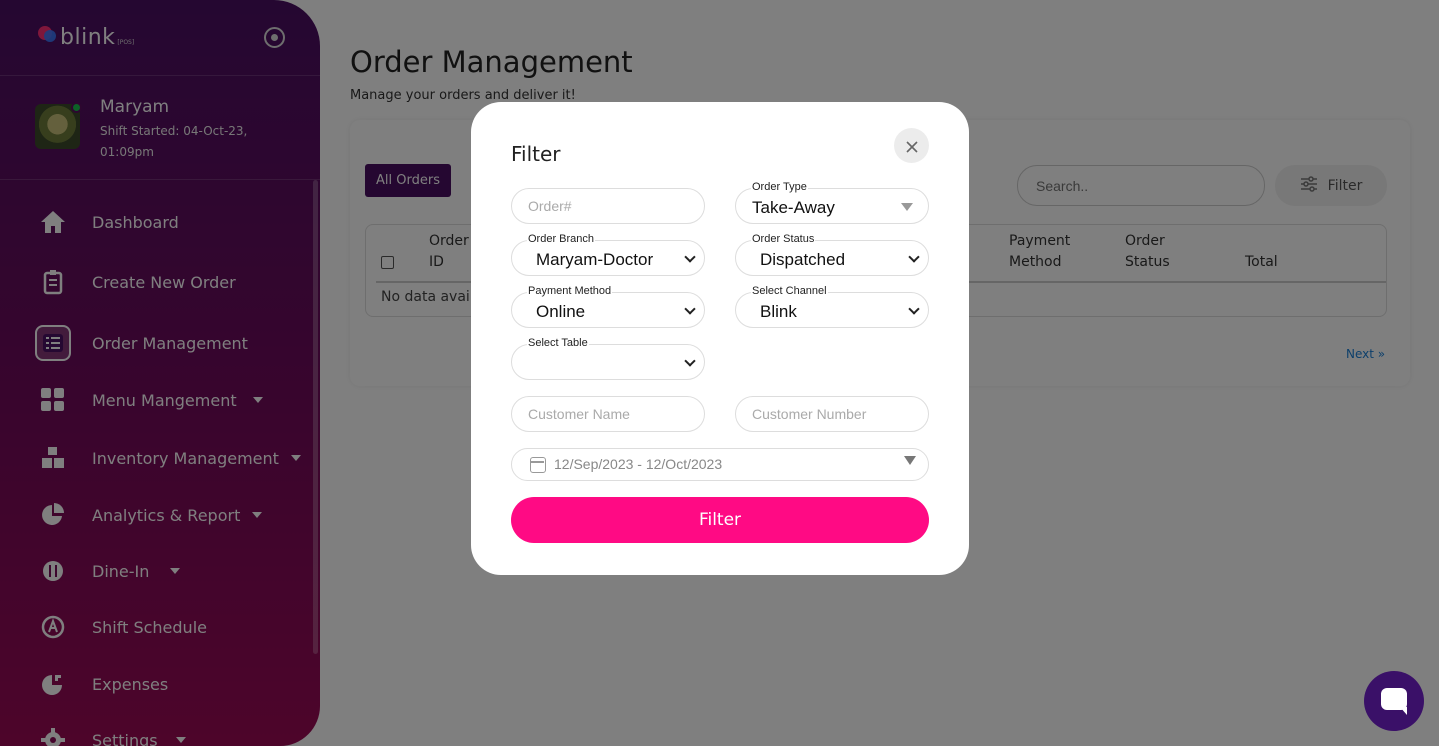 This screenshot has width=1439, height=746. I want to click on date-range-picker: 12/Sep/2023 - 12/Oct/2023, so click(720, 464).